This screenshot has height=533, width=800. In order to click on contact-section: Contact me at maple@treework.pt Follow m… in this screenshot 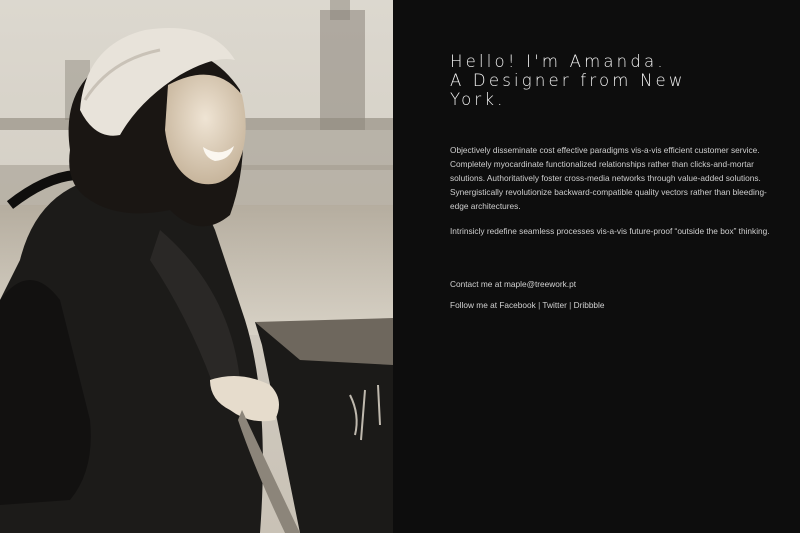, I will do `click(612, 299)`.